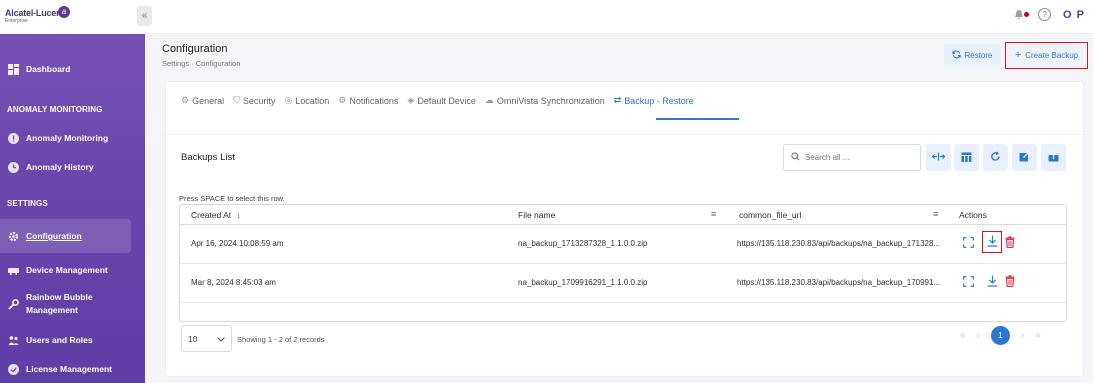 The image size is (1093, 383). Describe the element at coordinates (545, 100) in the screenshot. I see `tab-omnivista-sync: ☁ OmniVista Synchronization` at that location.